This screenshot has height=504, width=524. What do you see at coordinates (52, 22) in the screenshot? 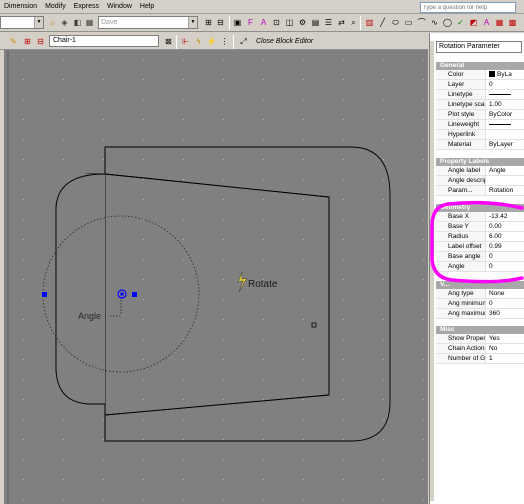
I see `layer-state-icon: ☼` at bounding box center [52, 22].